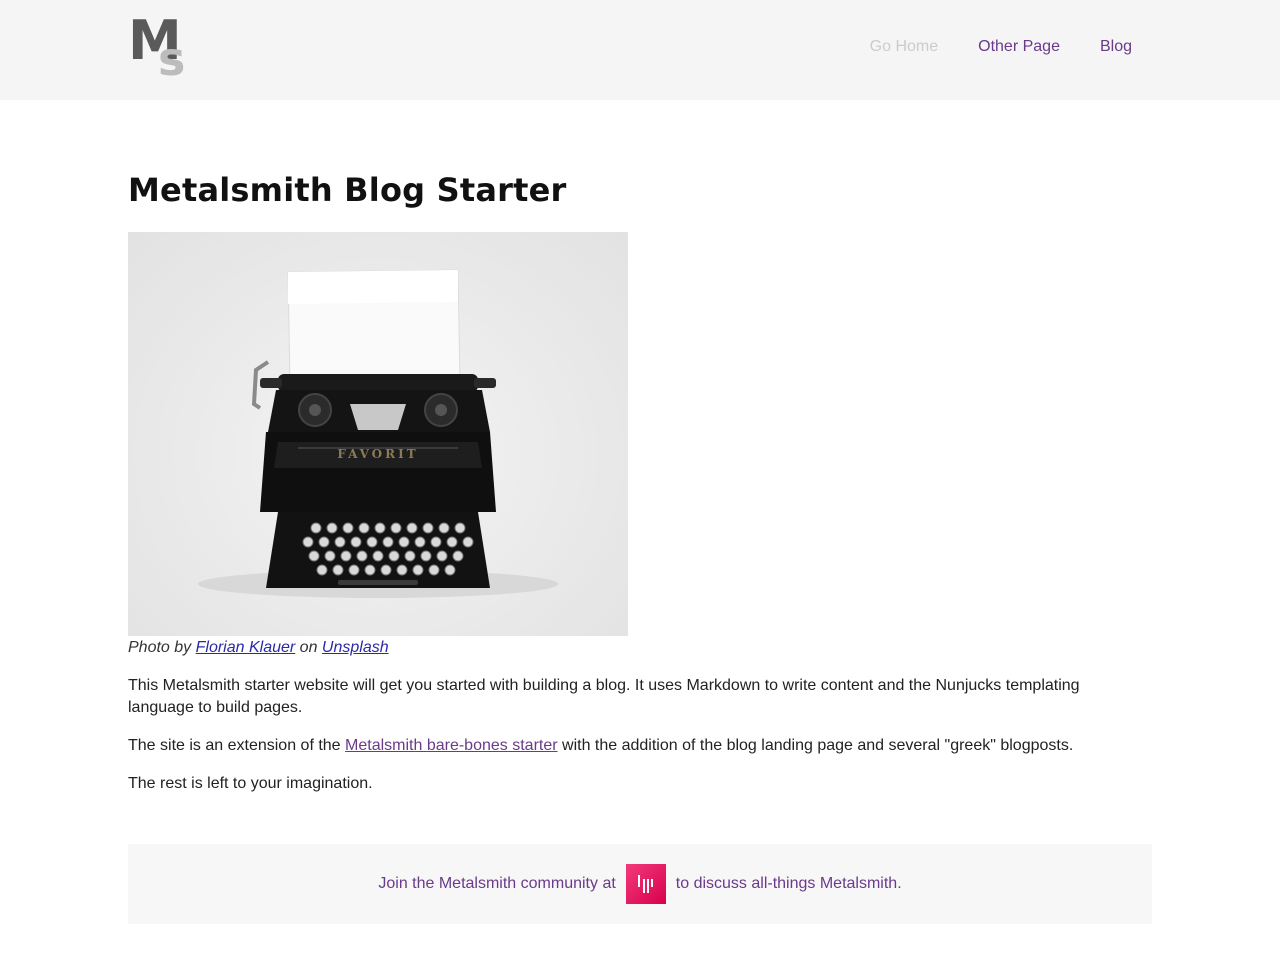  Describe the element at coordinates (1116, 47) in the screenshot. I see `nav-blog: Blog` at that location.